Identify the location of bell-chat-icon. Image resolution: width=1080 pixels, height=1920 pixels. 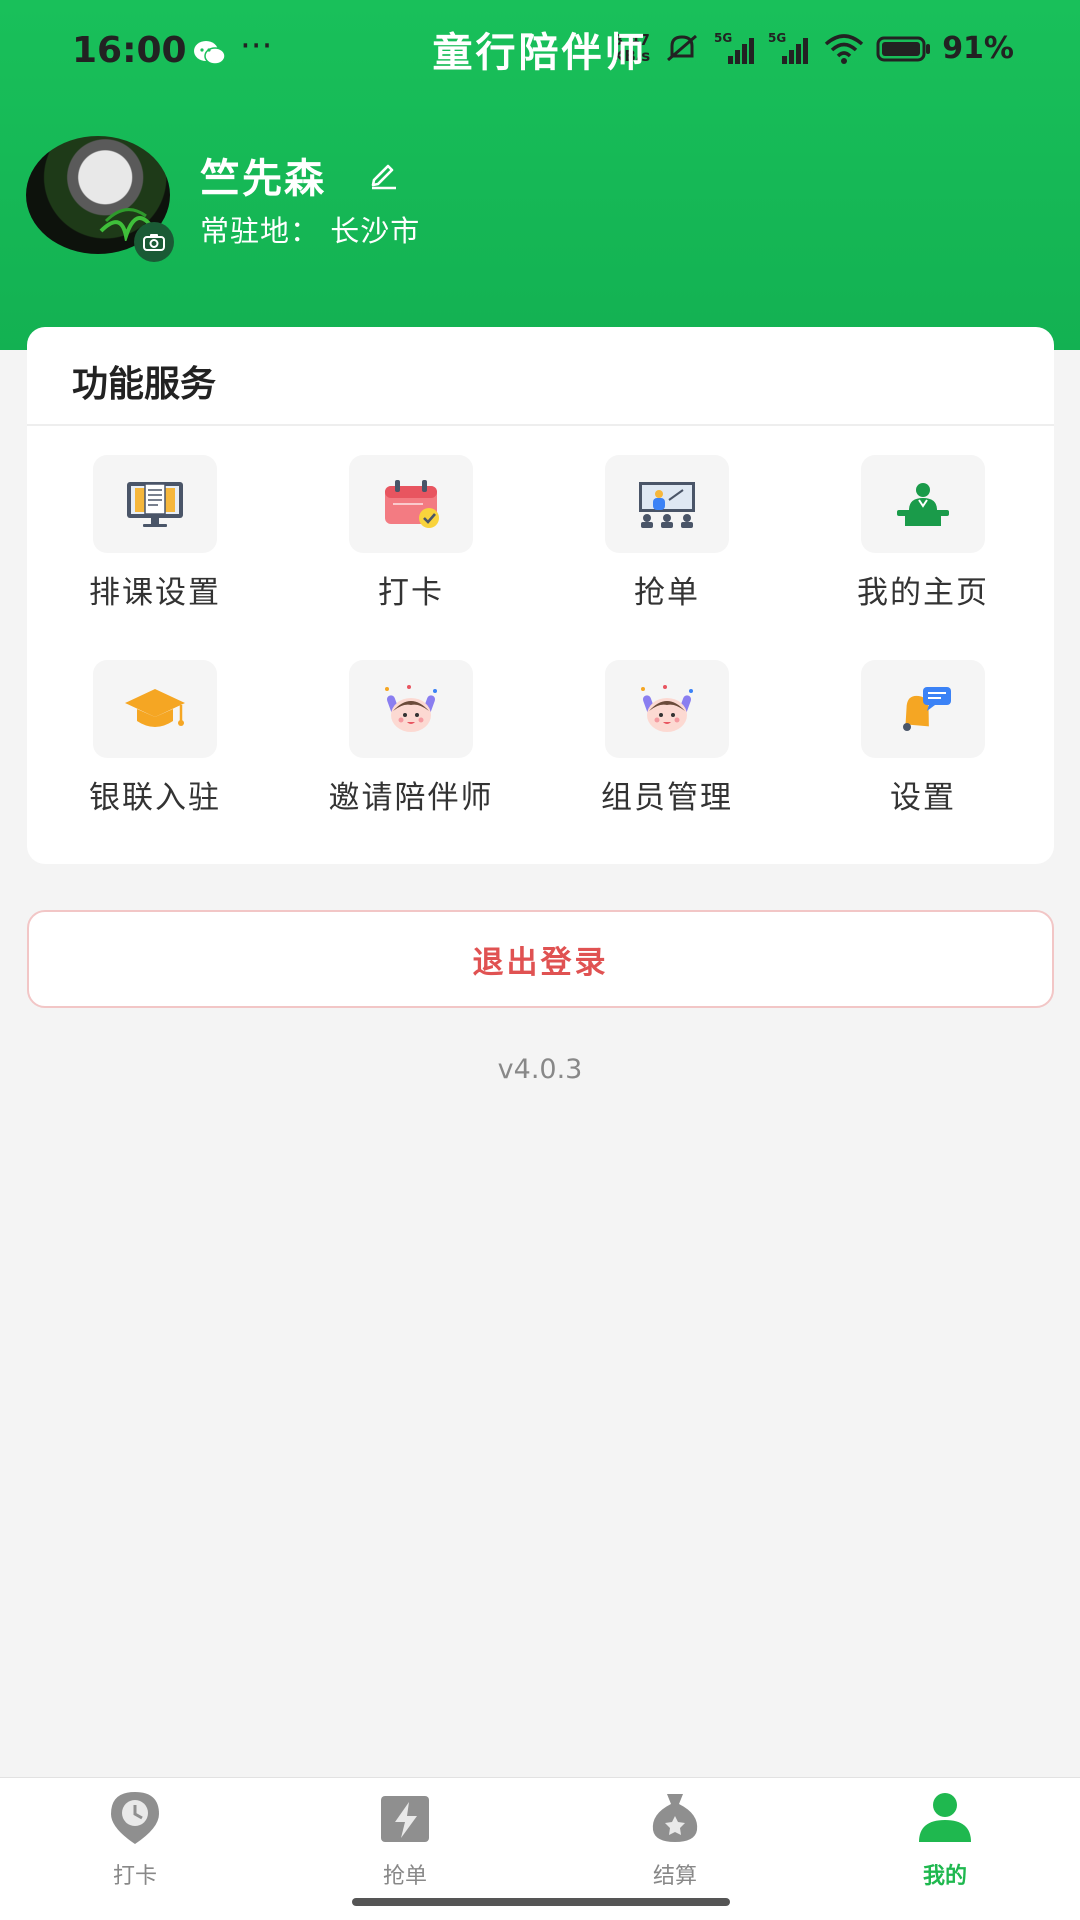
(927, 709).